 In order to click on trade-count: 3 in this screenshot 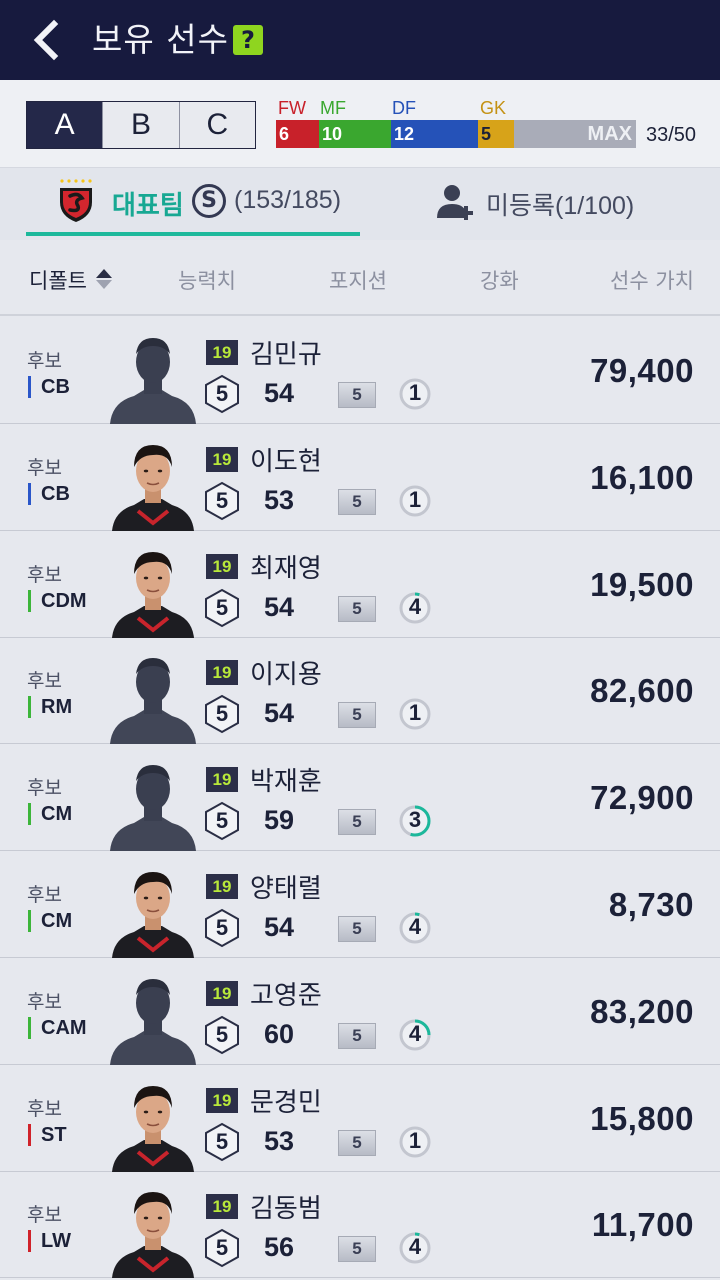, I will do `click(415, 820)`.